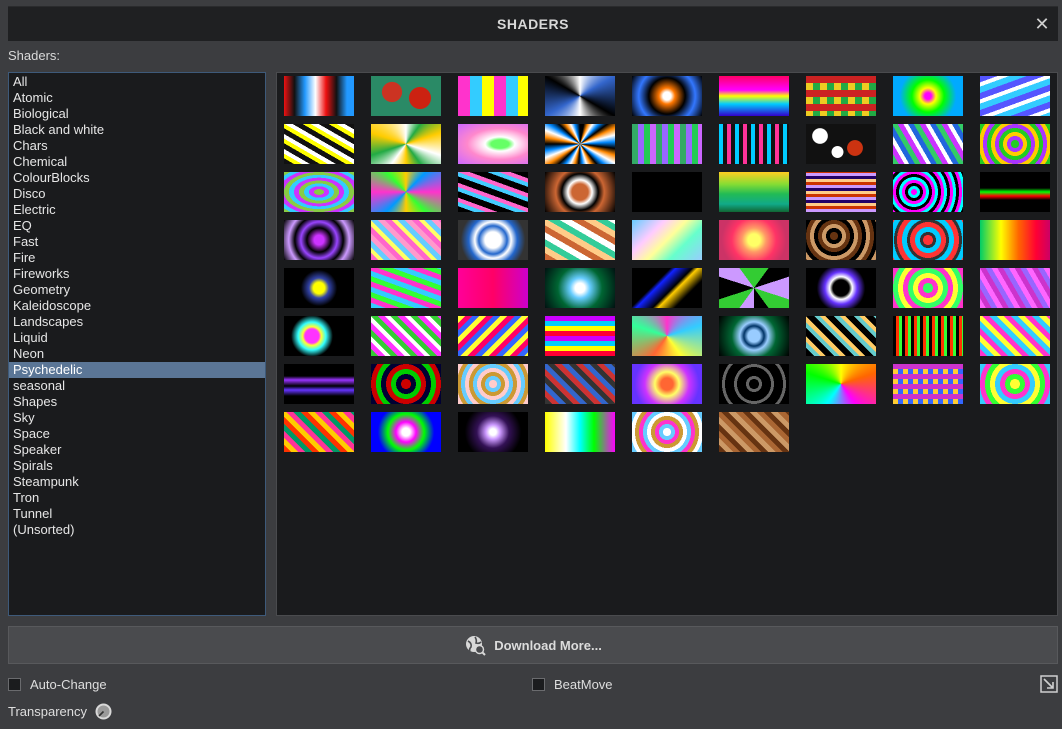  I want to click on category-item: Landscapes, so click(137, 322).